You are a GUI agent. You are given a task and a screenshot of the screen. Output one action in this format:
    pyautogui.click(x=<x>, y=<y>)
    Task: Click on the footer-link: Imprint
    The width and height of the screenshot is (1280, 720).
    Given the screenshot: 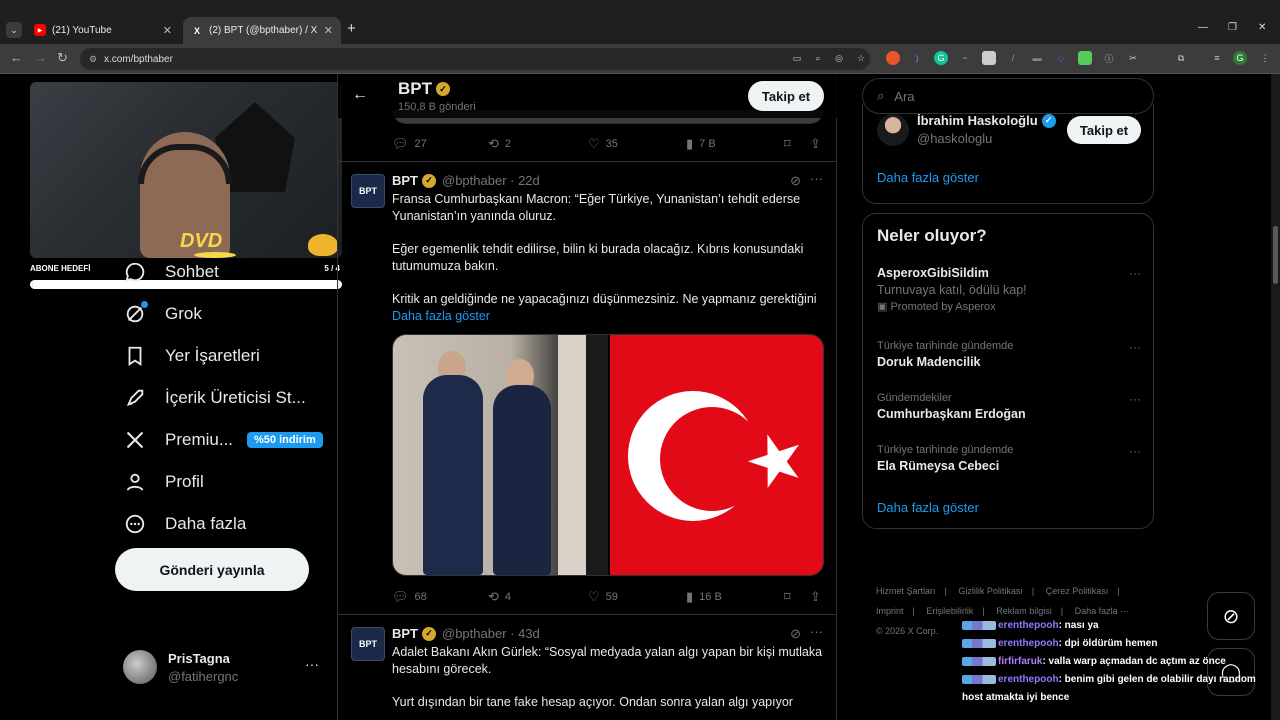 What is the action you would take?
    pyautogui.click(x=890, y=611)
    